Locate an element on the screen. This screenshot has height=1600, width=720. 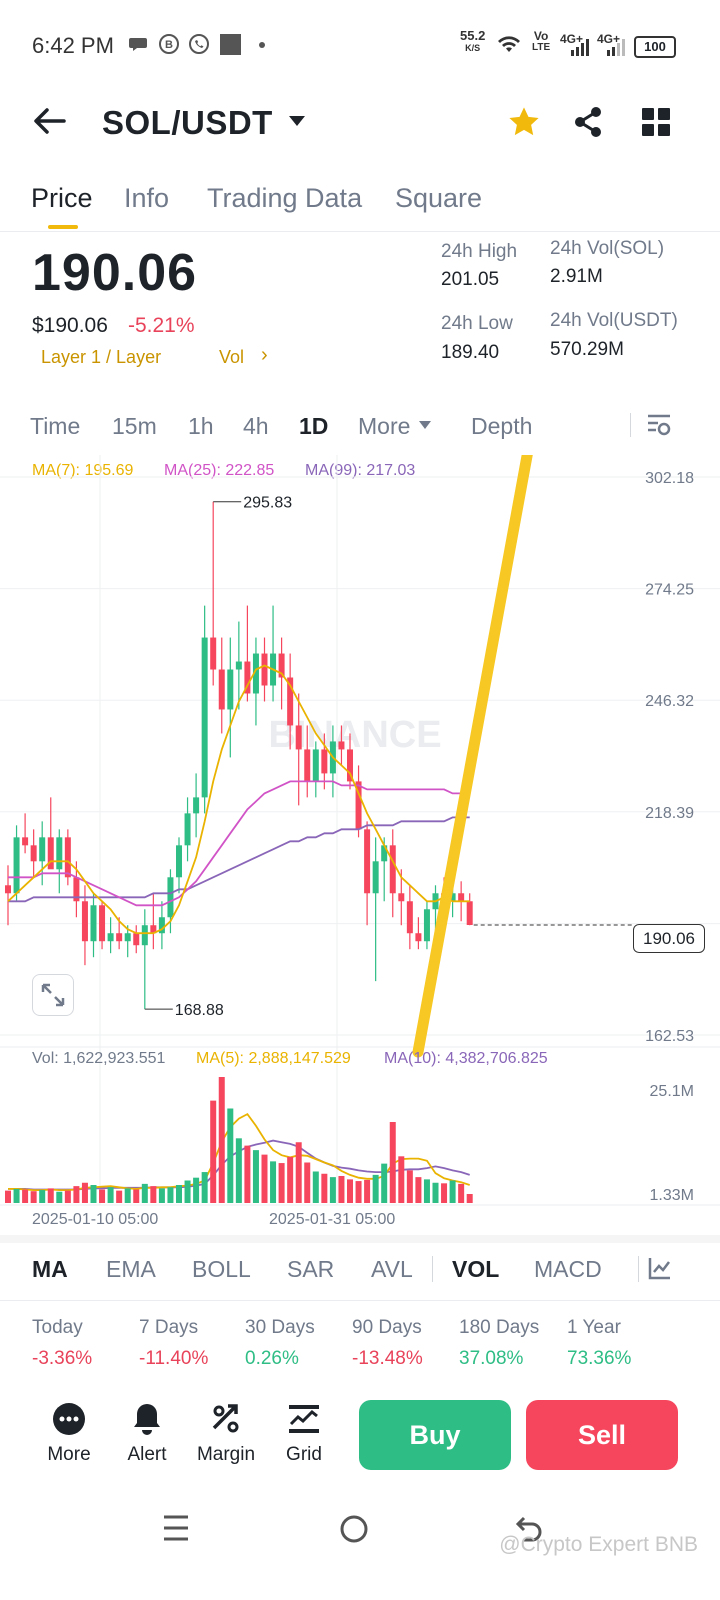
wifi-icon is located at coordinates (509, 44).